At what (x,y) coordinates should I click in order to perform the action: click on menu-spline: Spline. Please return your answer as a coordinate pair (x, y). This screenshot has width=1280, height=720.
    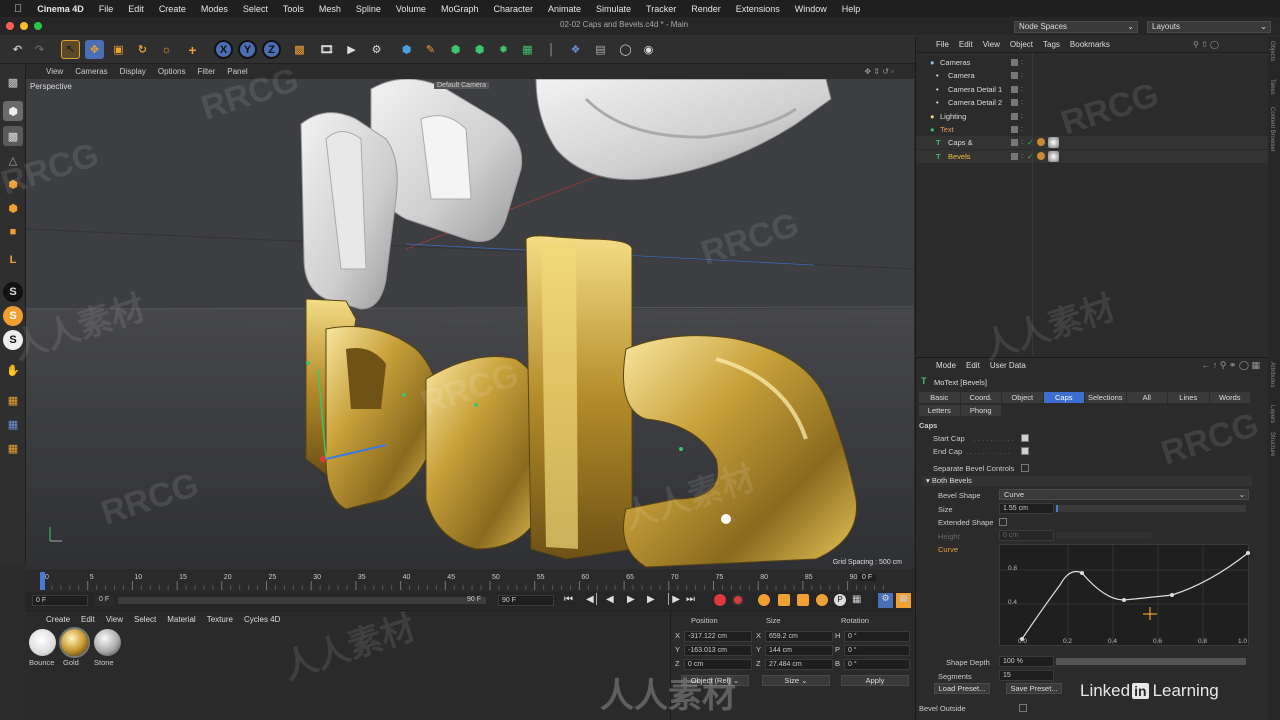
    Looking at the image, I should click on (368, 9).